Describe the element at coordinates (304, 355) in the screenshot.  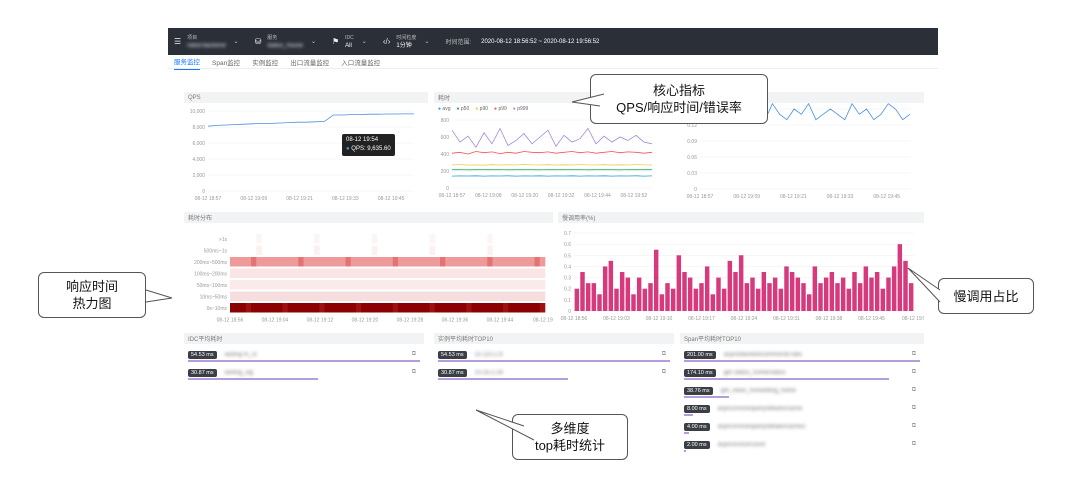
I see `table-row: 54.53 ms lasting m_ct ⧉` at that location.